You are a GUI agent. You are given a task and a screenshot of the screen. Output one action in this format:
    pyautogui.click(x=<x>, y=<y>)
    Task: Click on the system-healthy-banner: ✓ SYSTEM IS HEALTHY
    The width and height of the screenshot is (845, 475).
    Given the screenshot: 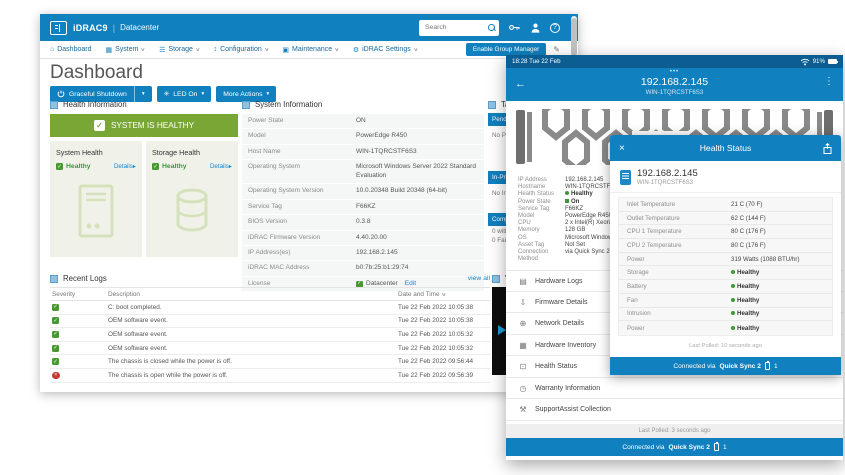 What is the action you would take?
    pyautogui.click(x=144, y=125)
    